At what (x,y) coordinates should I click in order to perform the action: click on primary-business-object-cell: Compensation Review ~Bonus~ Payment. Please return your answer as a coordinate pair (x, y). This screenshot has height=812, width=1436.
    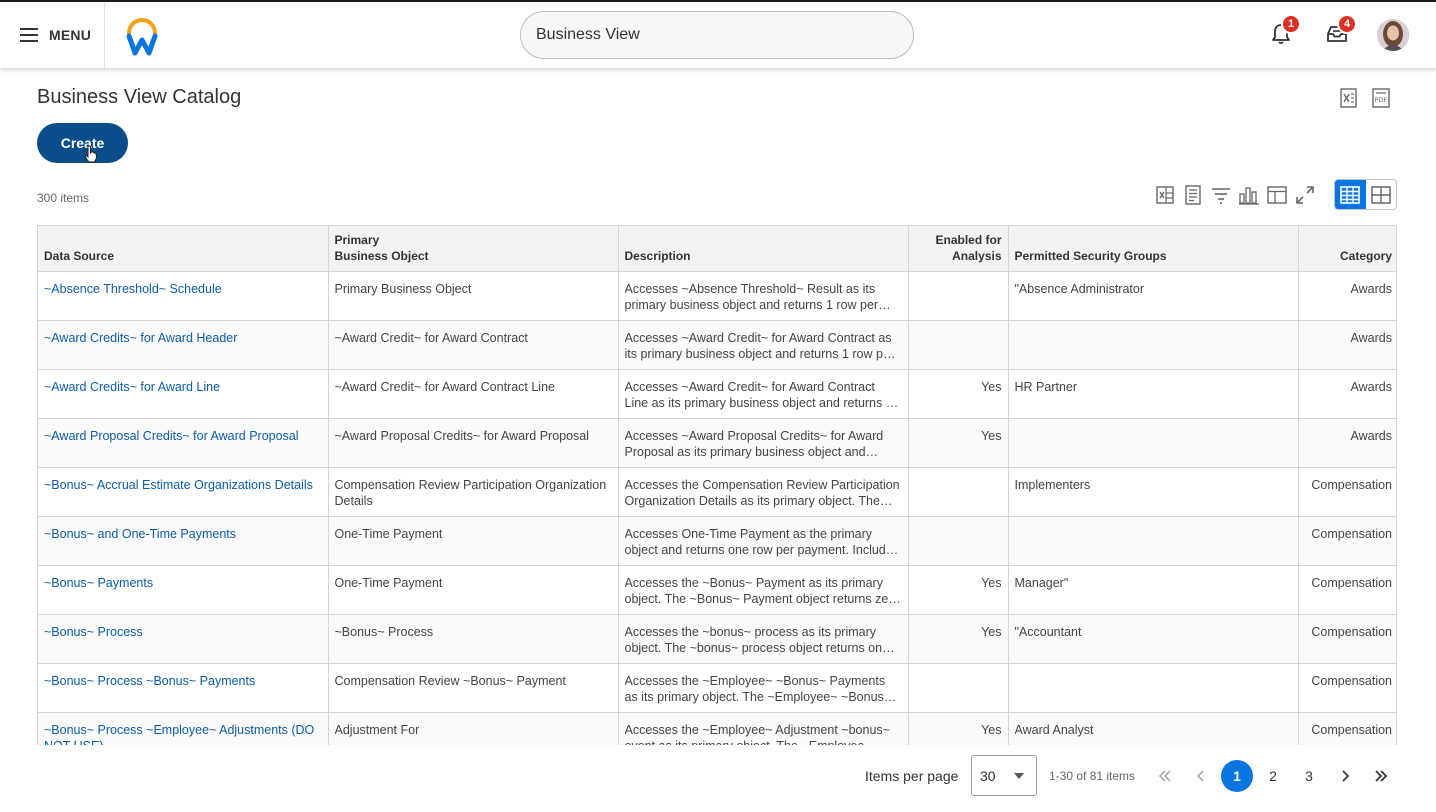
    Looking at the image, I should click on (473, 688).